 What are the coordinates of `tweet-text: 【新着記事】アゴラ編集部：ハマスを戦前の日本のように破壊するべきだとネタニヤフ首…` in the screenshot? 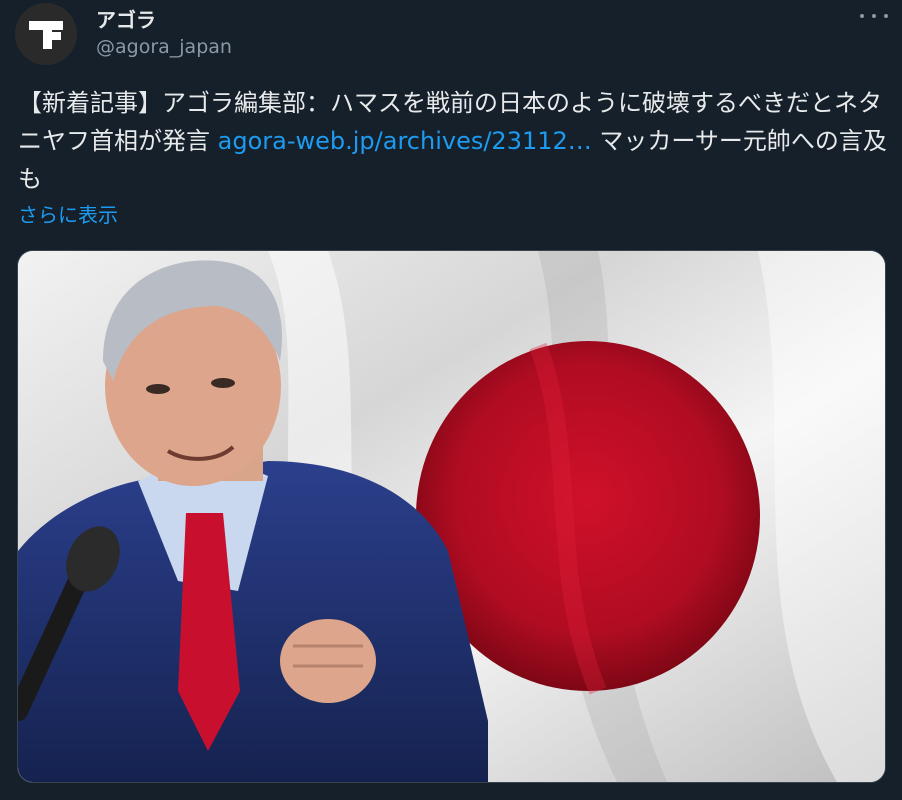 It's located at (454, 141).